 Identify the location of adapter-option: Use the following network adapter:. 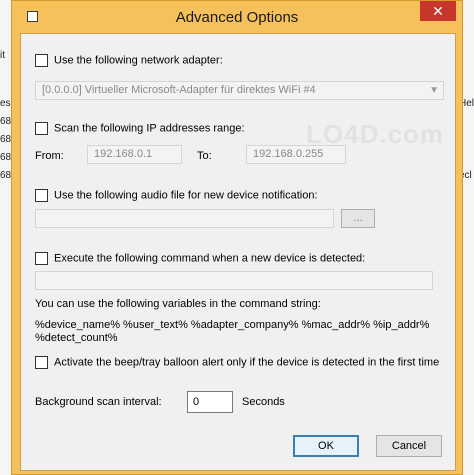
(129, 60).